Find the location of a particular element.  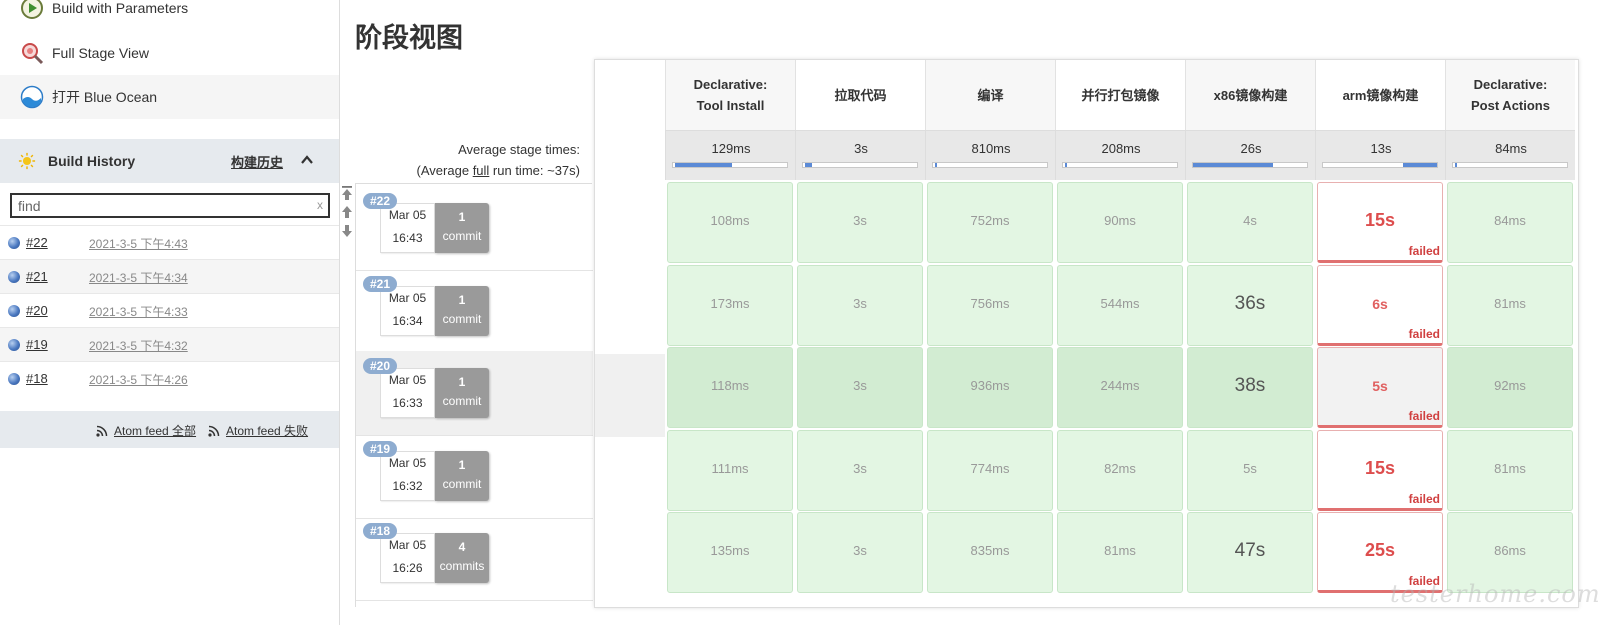

stage-cell: 5s is located at coordinates (1250, 470).